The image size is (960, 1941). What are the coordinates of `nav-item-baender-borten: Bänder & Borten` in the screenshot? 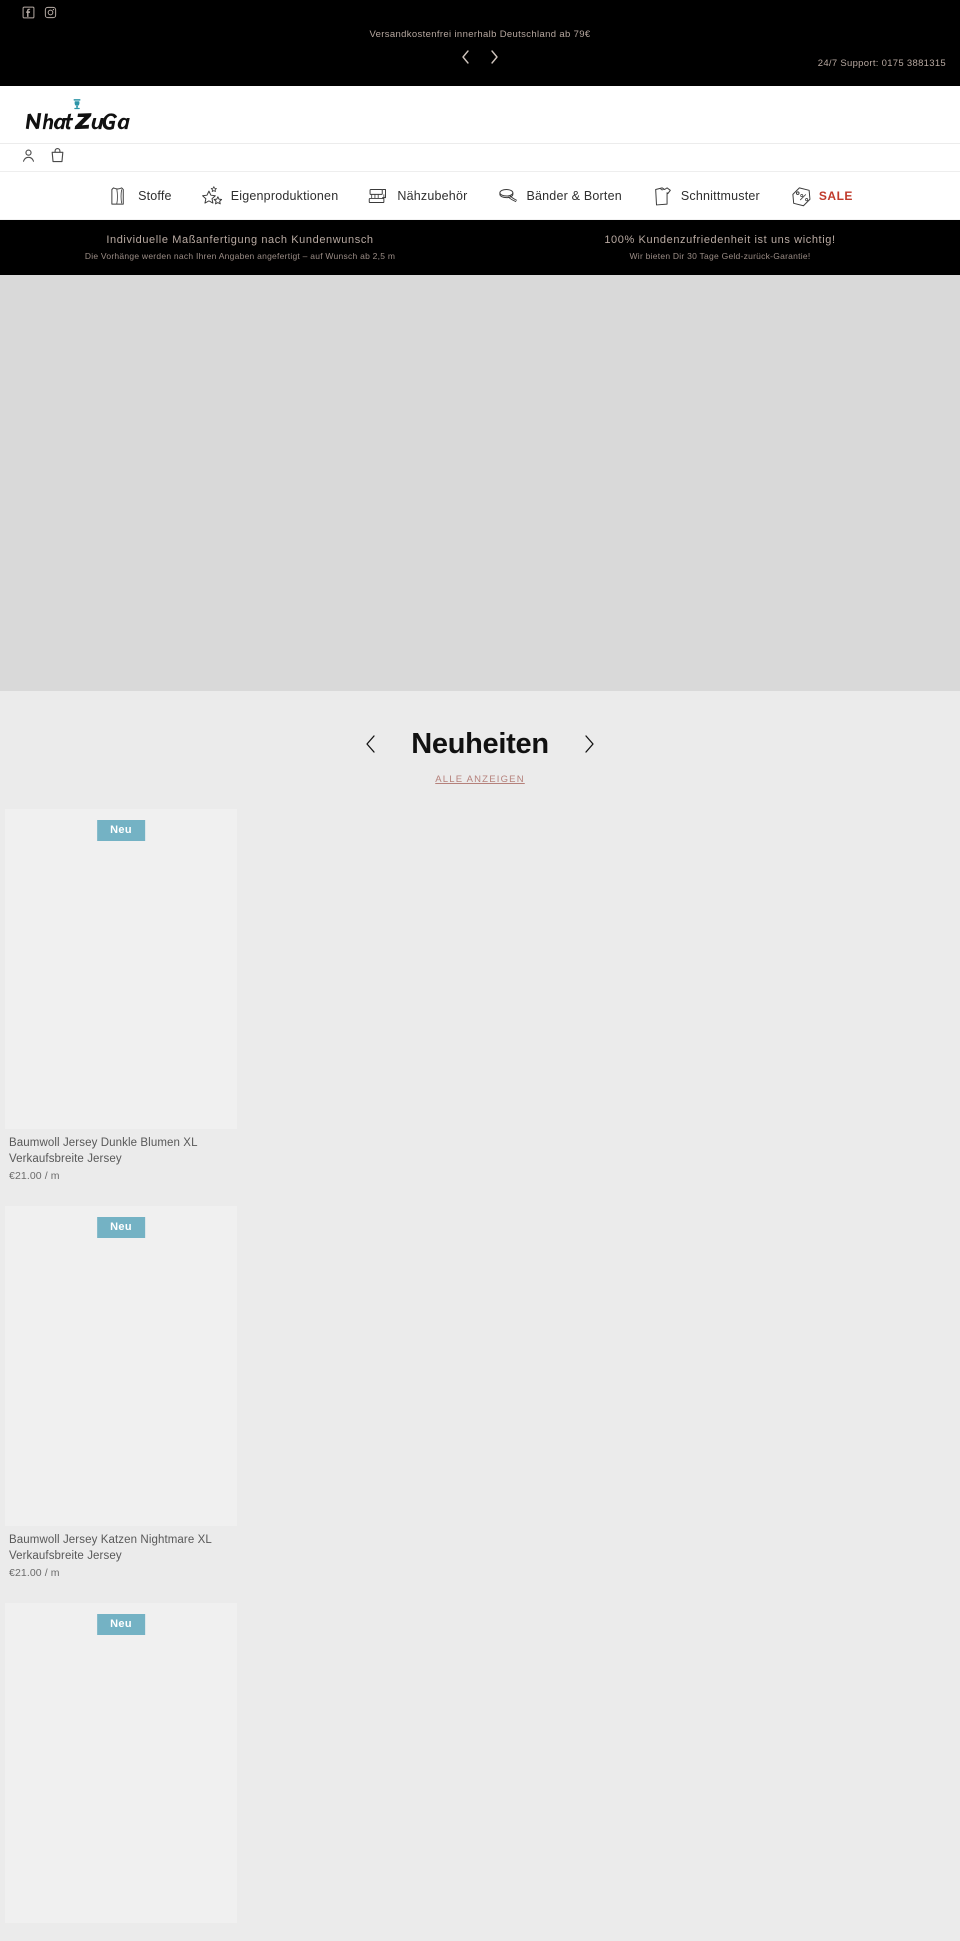 It's located at (558, 196).